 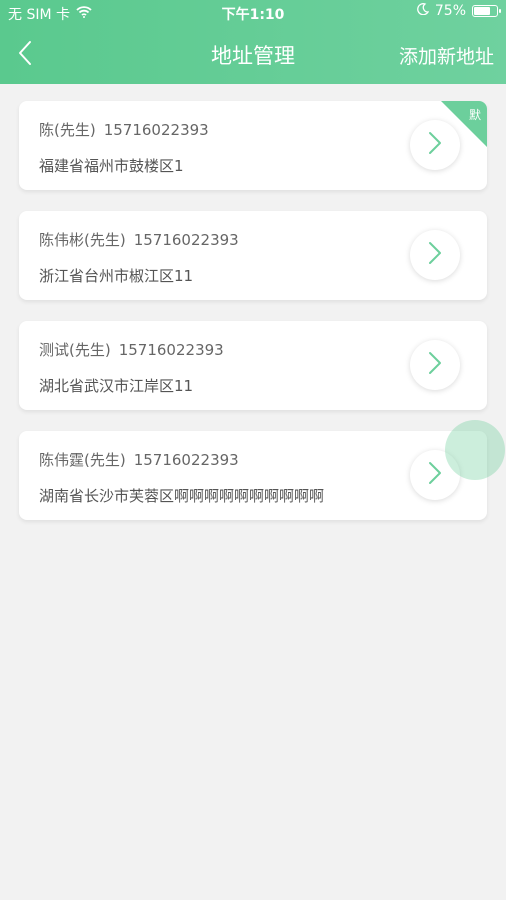 I want to click on add-address-button: 添加新地址, so click(x=446, y=55).